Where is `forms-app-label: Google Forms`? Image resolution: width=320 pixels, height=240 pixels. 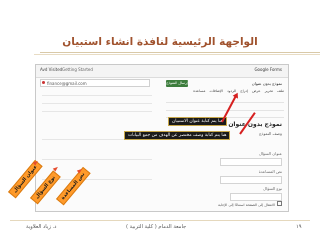 forms-app-label: Google Forms is located at coordinates (268, 69).